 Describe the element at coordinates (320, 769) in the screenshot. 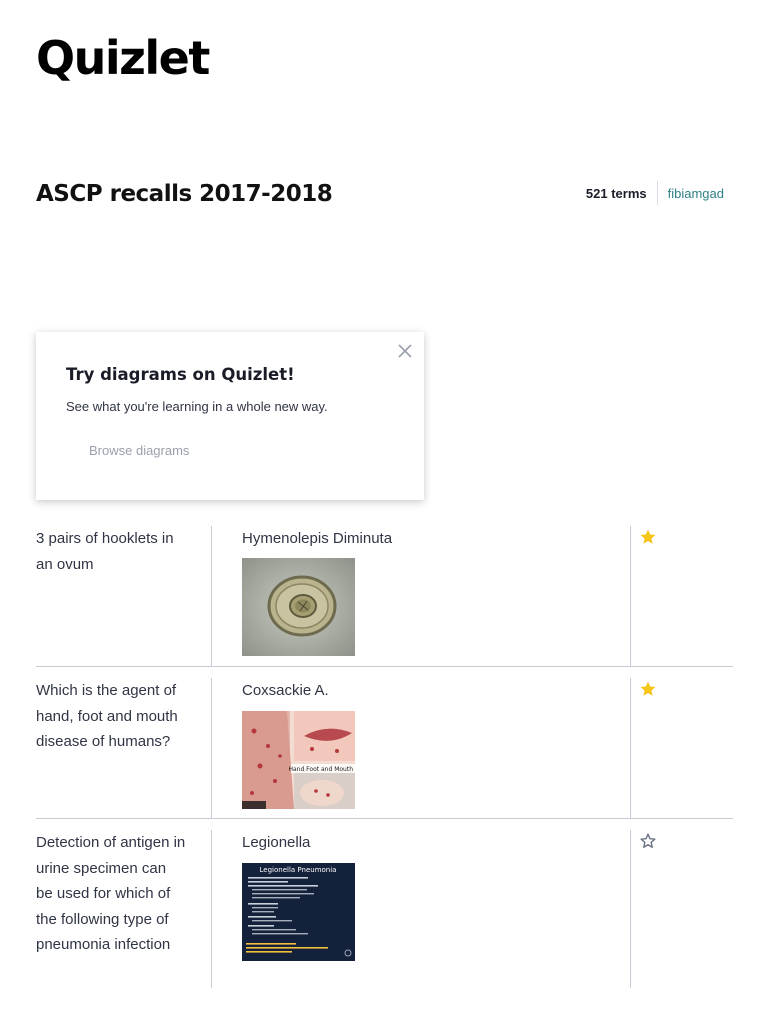

I see `image-caption: Hand Foot and Mouth` at that location.